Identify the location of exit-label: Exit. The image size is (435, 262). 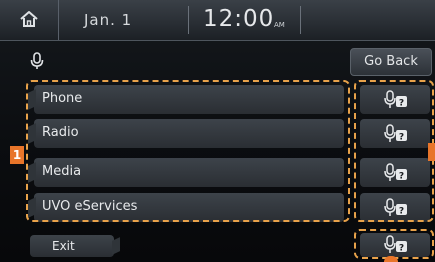
(63, 246).